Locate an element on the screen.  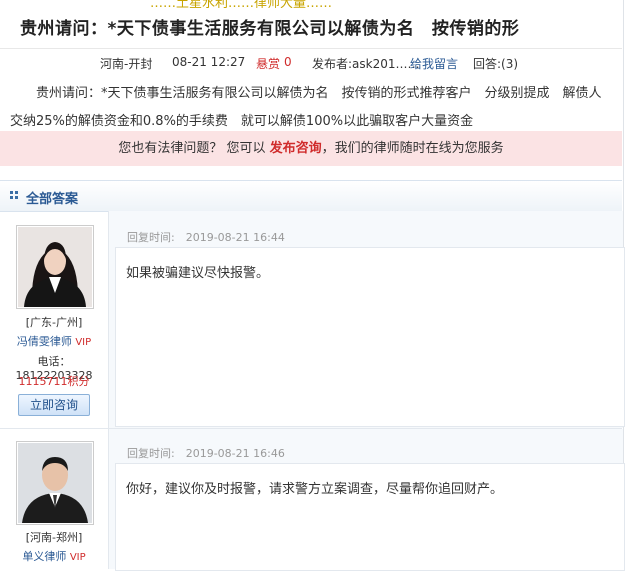
grid-icon is located at coordinates (14, 195).